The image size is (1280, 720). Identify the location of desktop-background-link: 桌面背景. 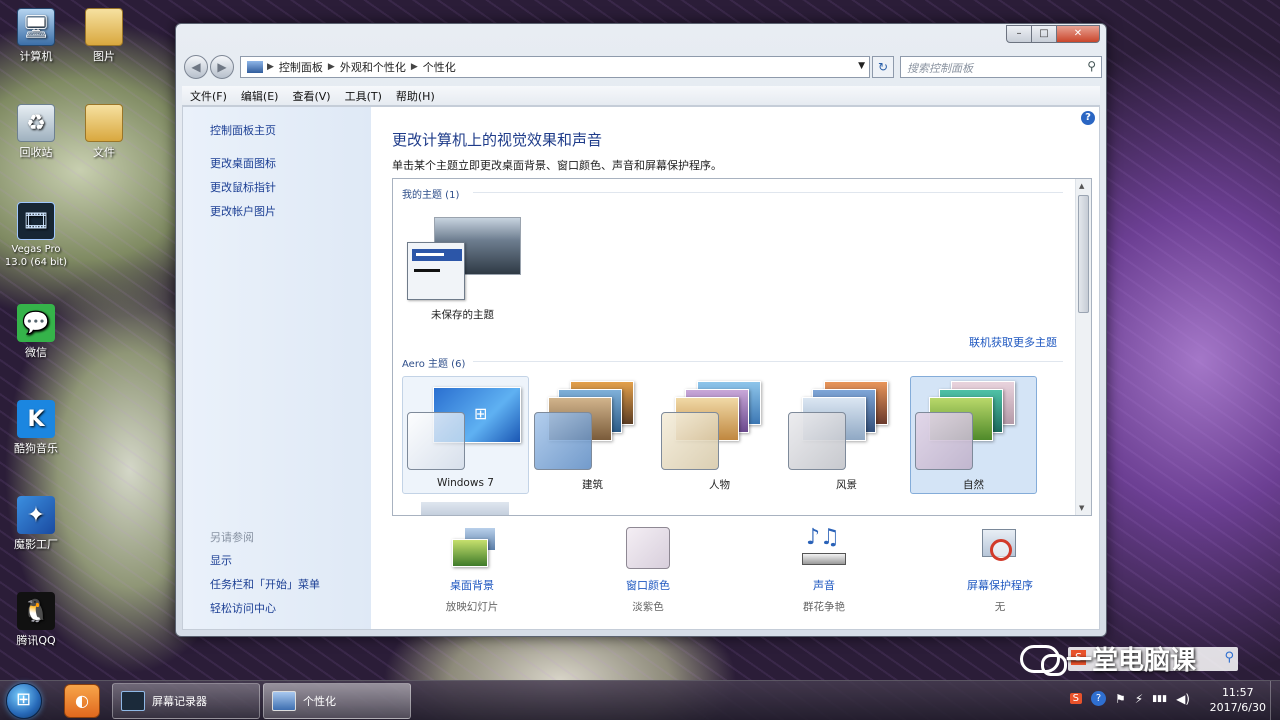
(472, 585).